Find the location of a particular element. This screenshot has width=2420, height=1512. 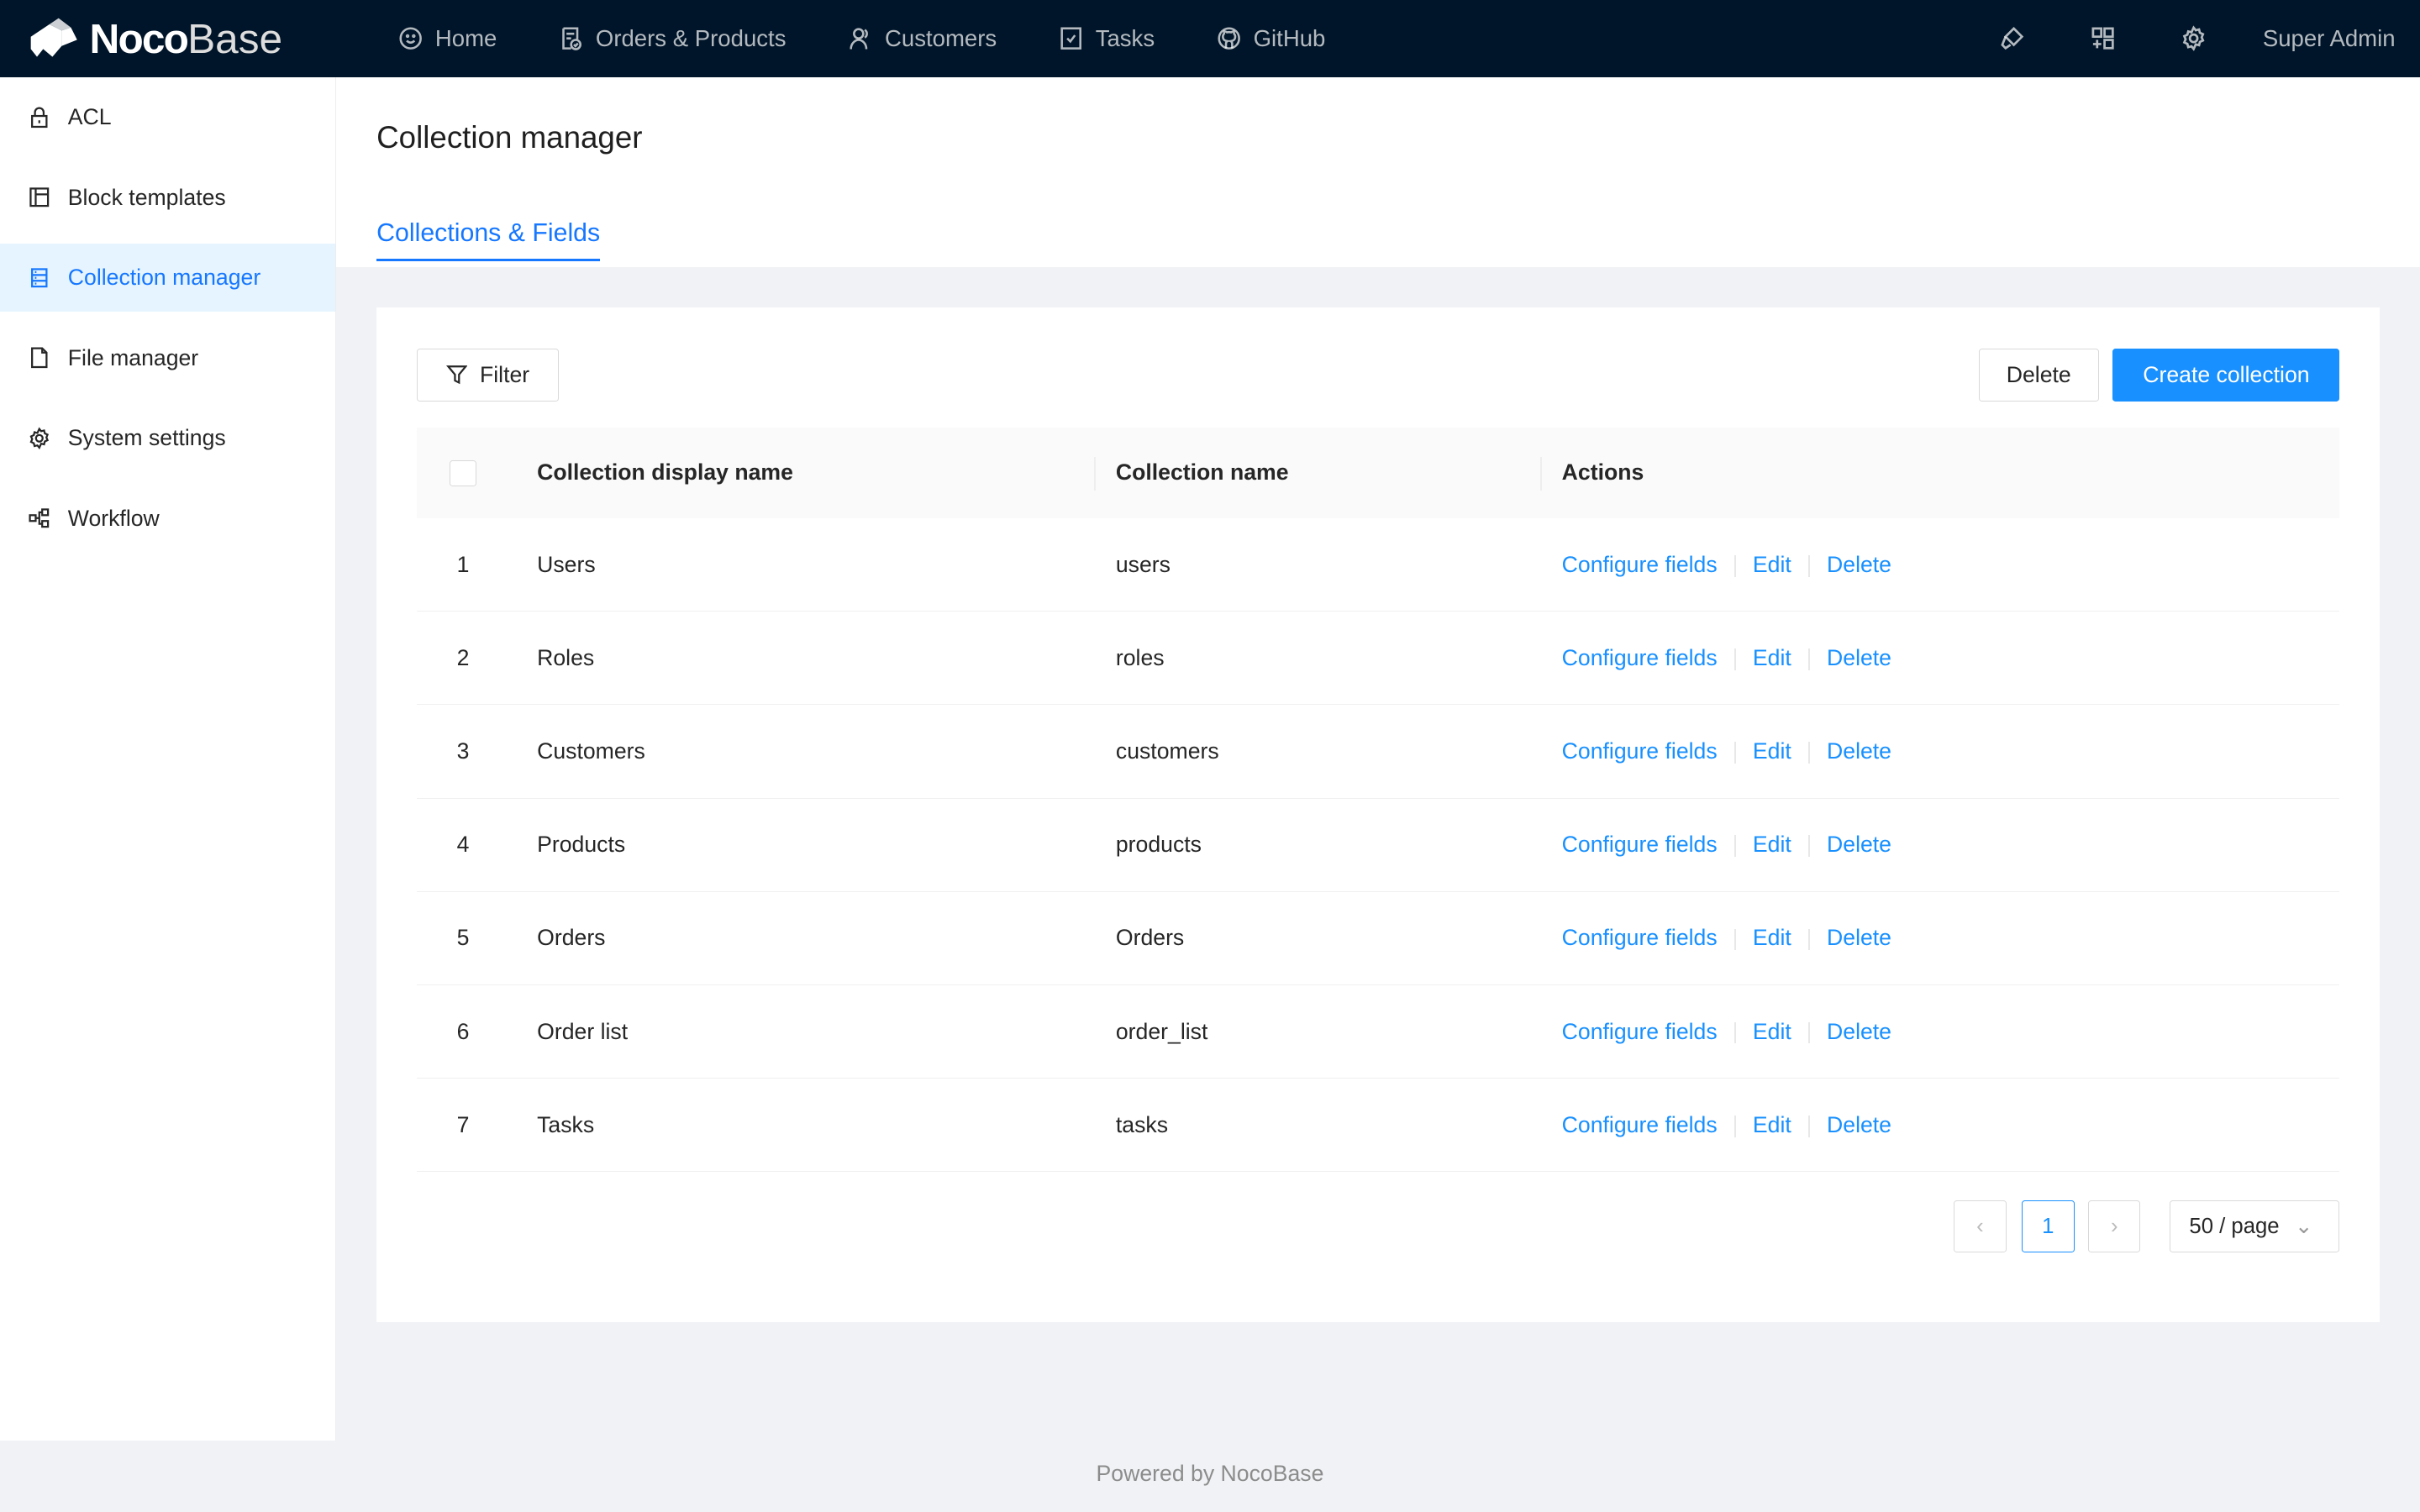

filter-button: Filter is located at coordinates (487, 375).